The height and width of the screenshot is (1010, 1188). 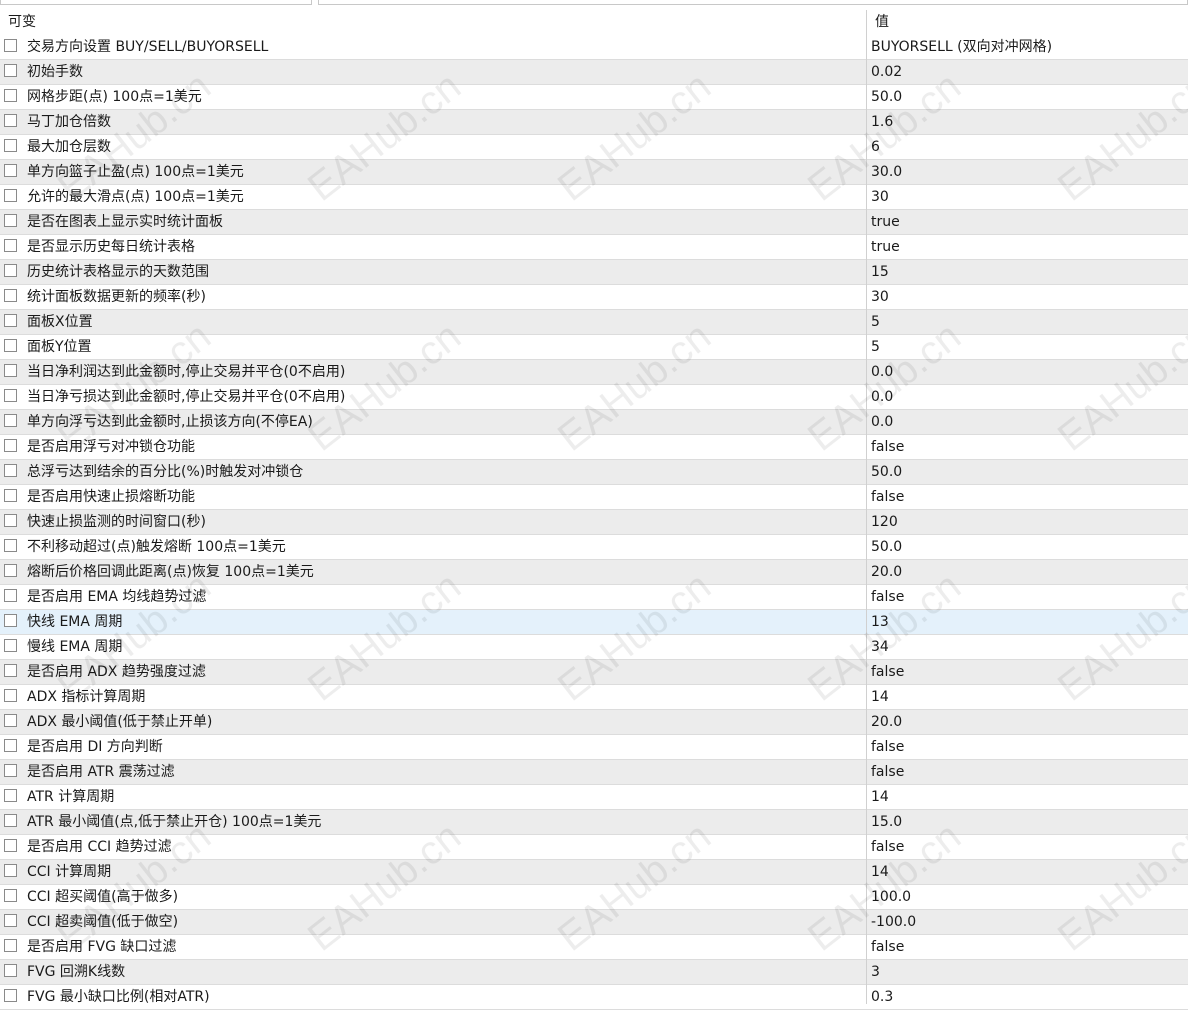 What do you see at coordinates (594, 872) in the screenshot?
I see `table-row: CCI 计算周期 14` at bounding box center [594, 872].